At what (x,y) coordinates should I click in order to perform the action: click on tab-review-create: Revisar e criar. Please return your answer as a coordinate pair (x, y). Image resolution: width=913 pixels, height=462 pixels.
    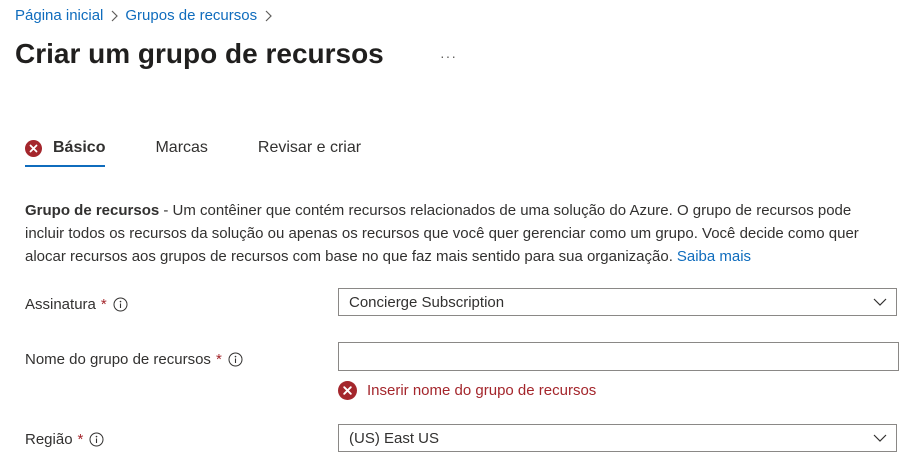
    Looking at the image, I should click on (309, 148).